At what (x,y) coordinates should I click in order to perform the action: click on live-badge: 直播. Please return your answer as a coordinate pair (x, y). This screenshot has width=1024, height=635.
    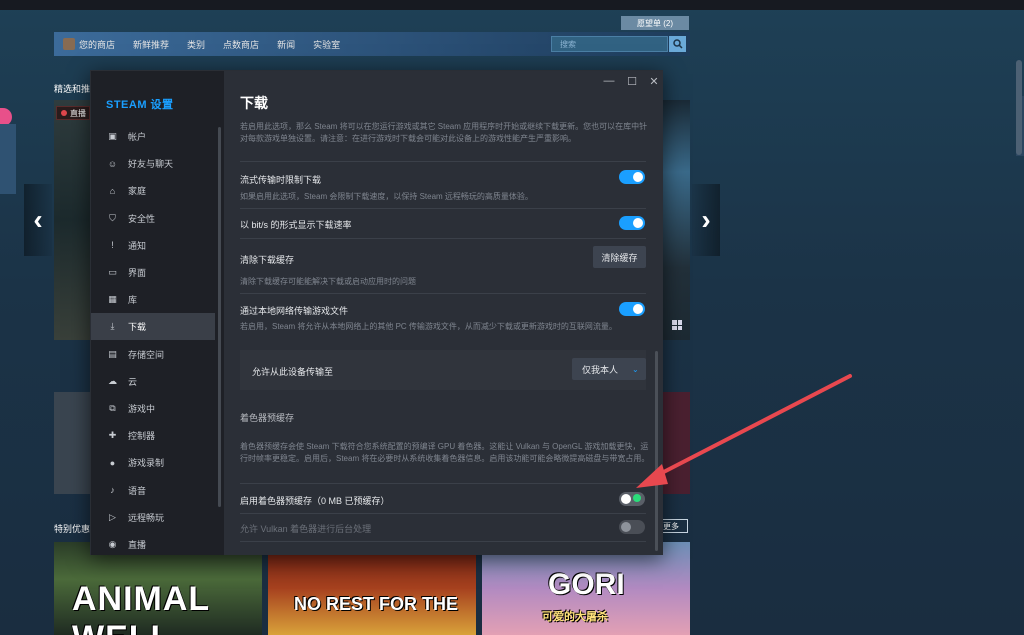
    Looking at the image, I should click on (73, 113).